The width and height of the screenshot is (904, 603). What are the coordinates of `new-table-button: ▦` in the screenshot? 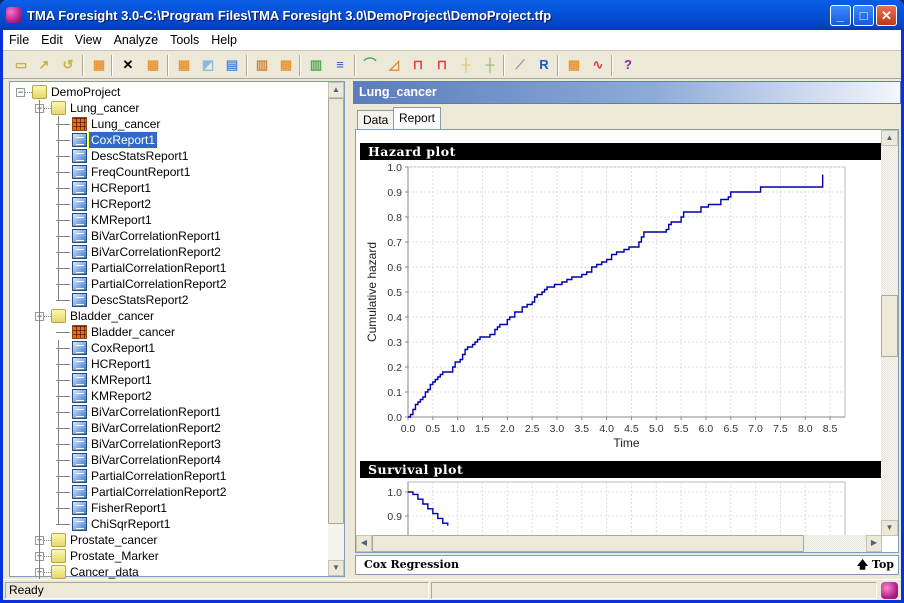 It's located at (153, 65).